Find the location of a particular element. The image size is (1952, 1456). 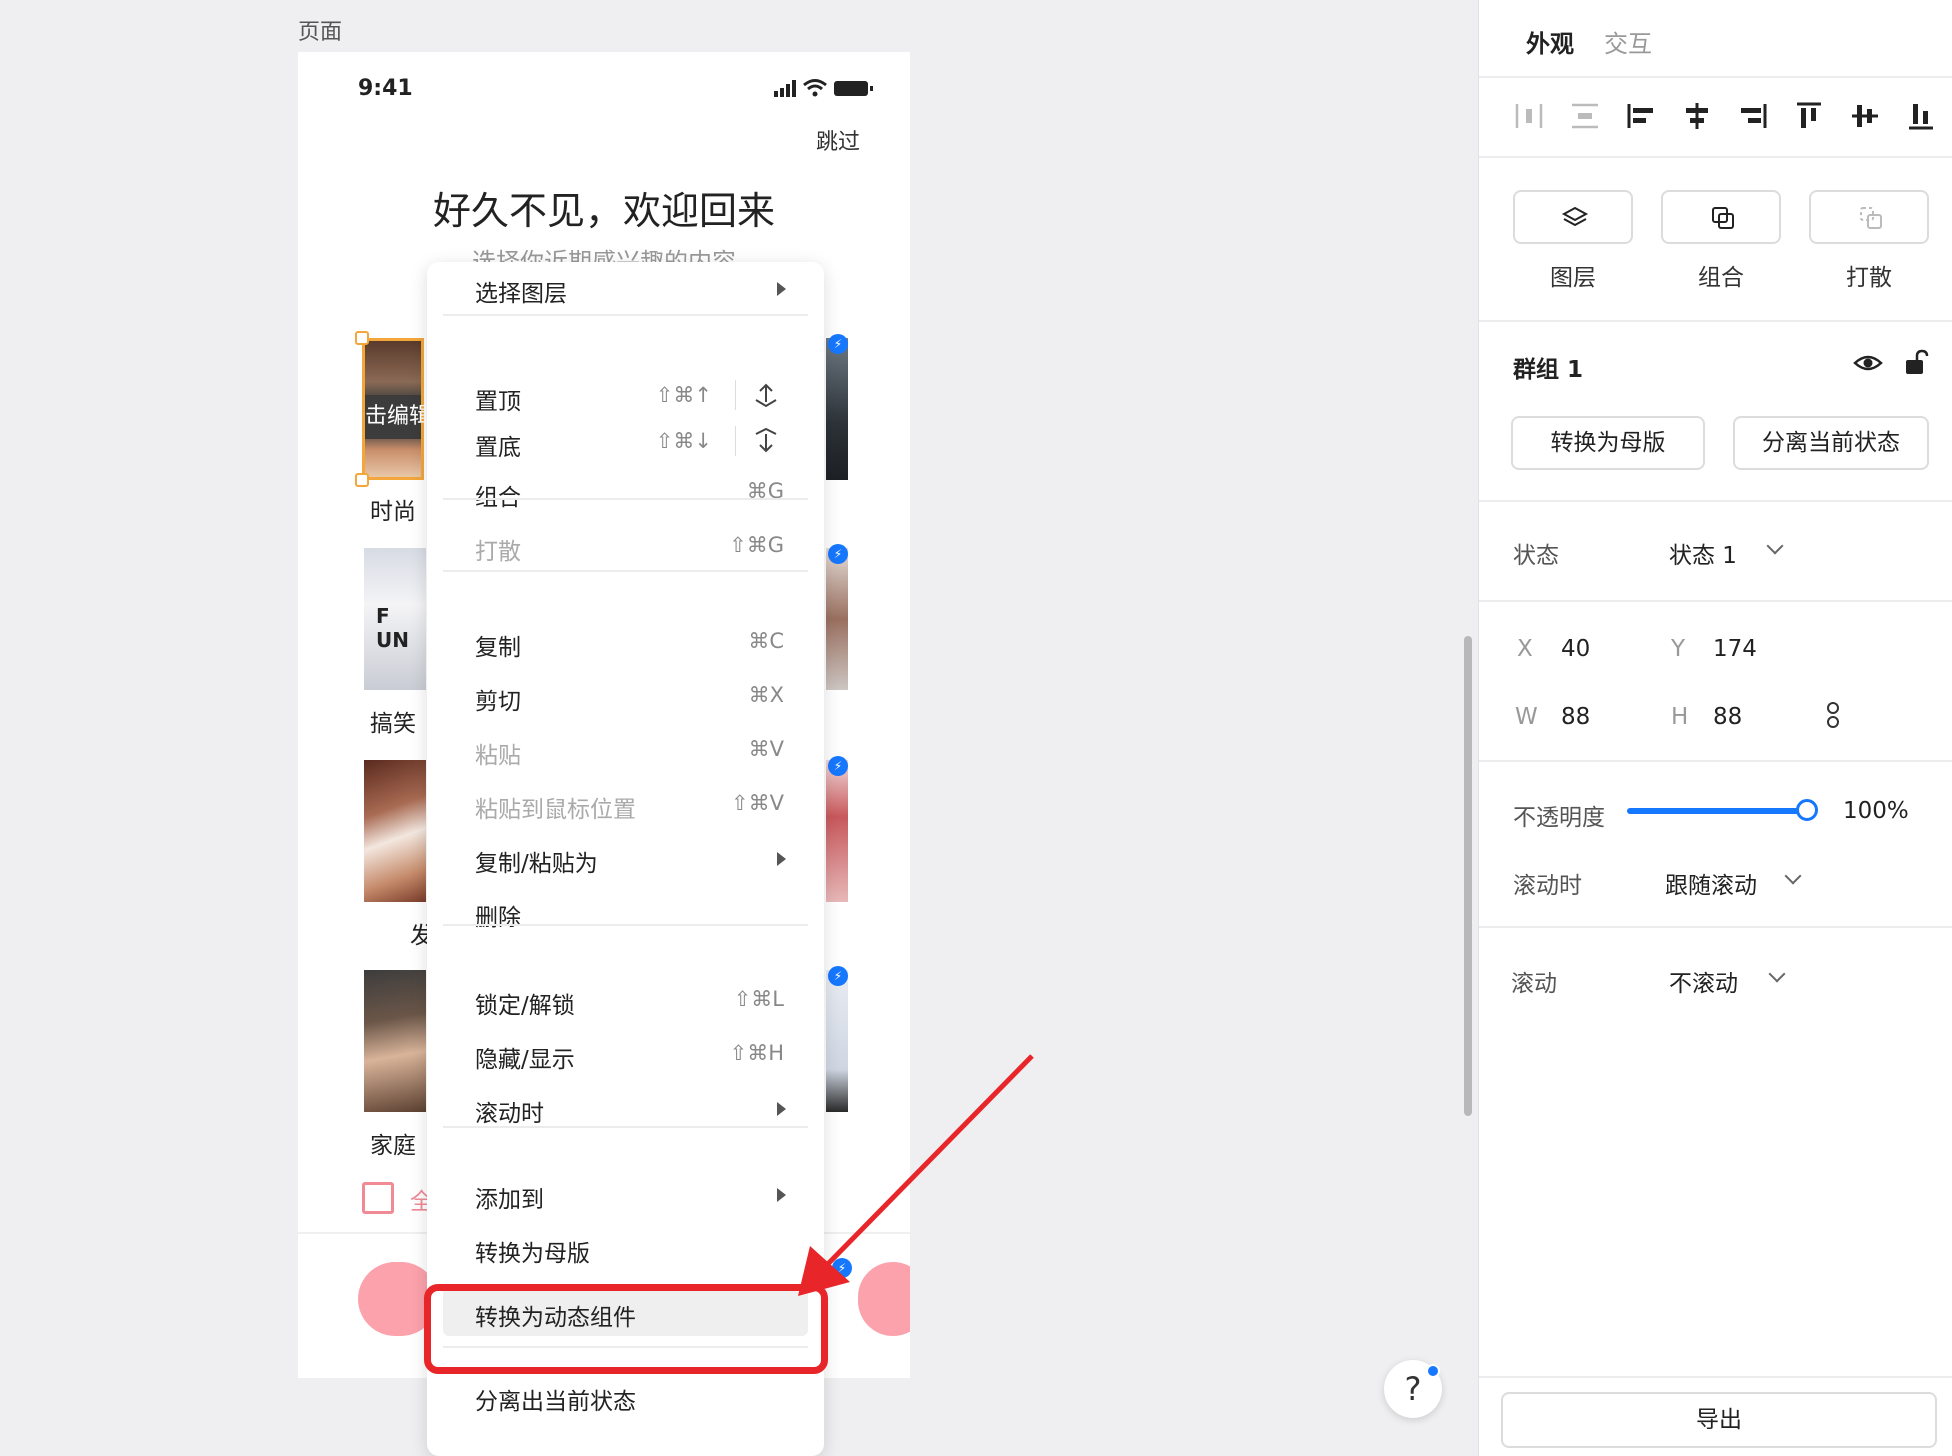

layers-button is located at coordinates (1573, 217).